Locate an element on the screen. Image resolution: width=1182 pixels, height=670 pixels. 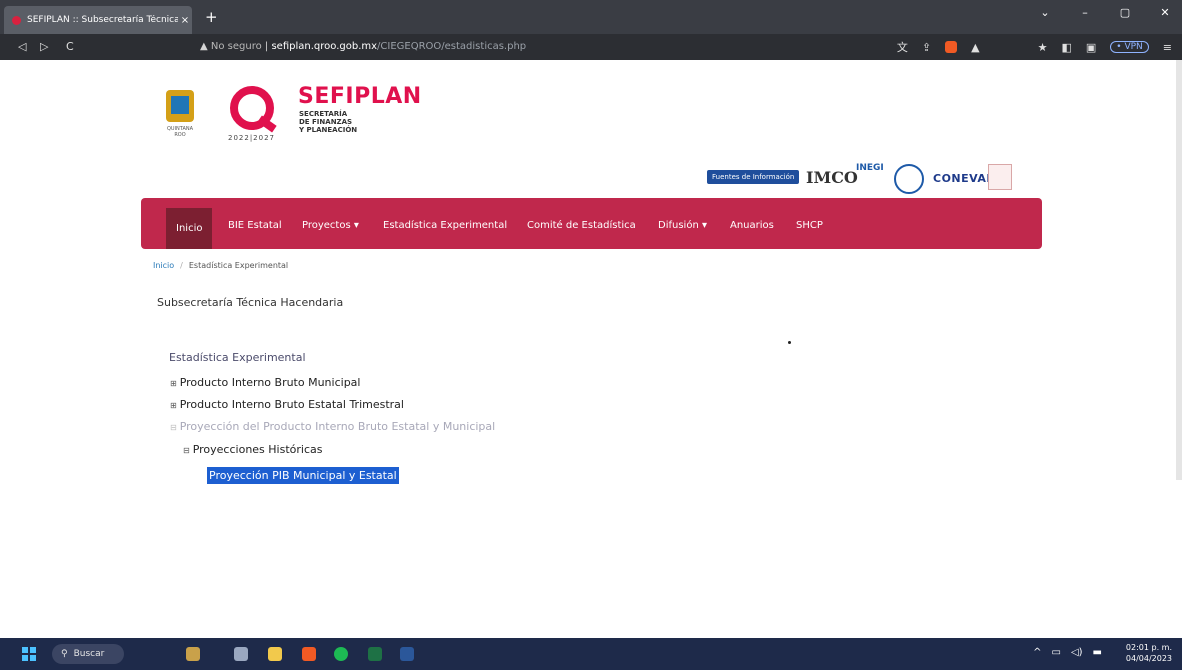
sefiplan-favicon-icon is located at coordinates (16, 20).